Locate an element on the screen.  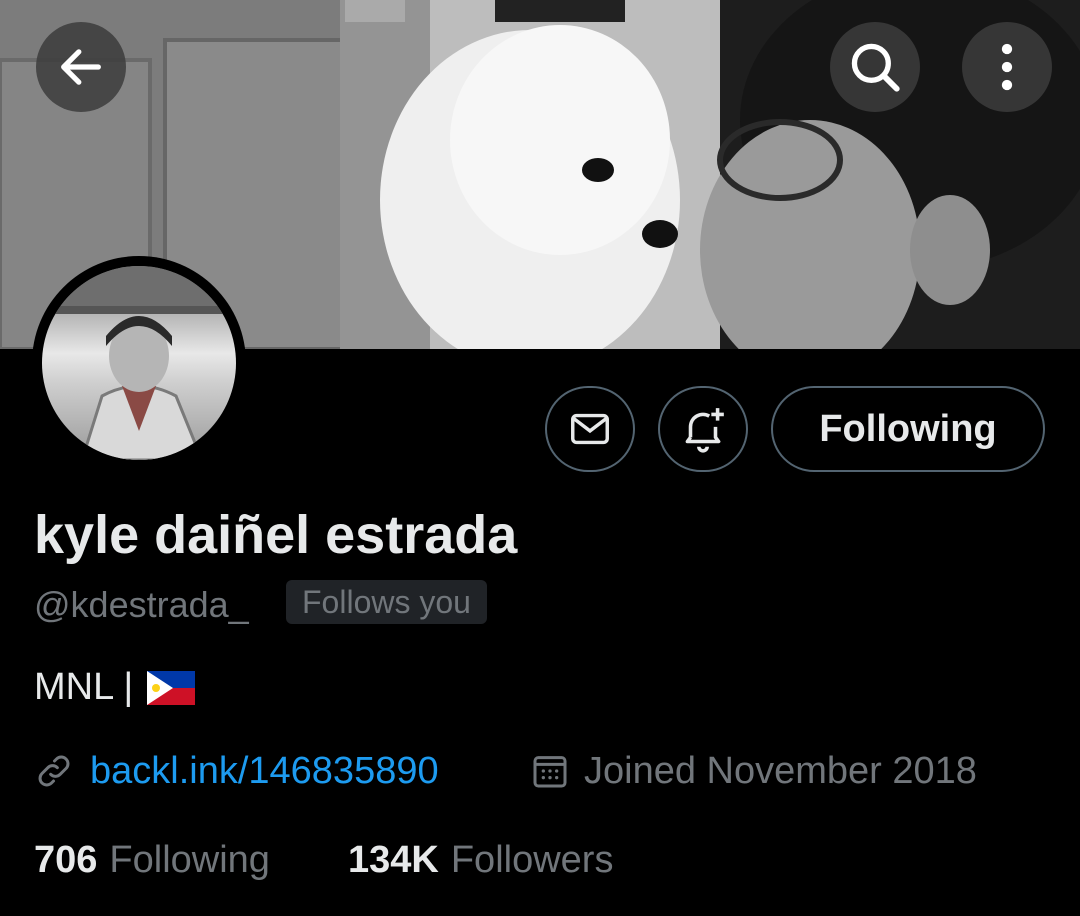
follows-you-badge: Follows you is located at coordinates (386, 602).